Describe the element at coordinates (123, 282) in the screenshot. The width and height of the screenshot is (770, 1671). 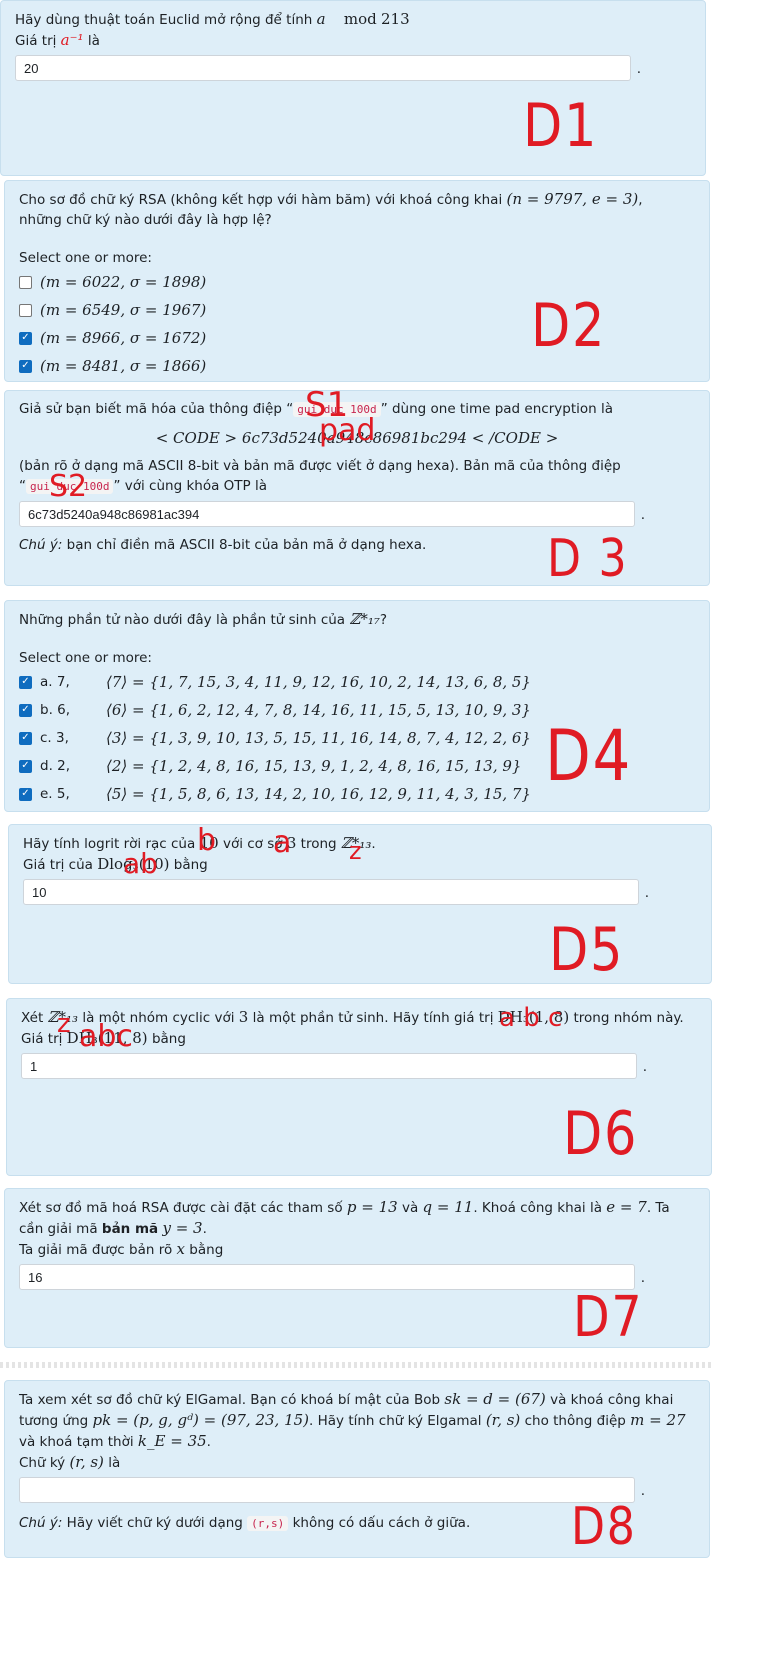
I see `q2-option-1-label: (m = 6022, σ = 1898)` at that location.